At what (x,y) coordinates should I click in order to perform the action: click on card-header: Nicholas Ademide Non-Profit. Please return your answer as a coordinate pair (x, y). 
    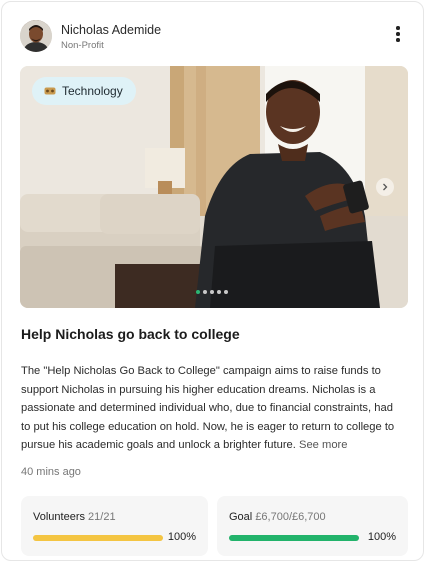
    Looking at the image, I should click on (212, 38).